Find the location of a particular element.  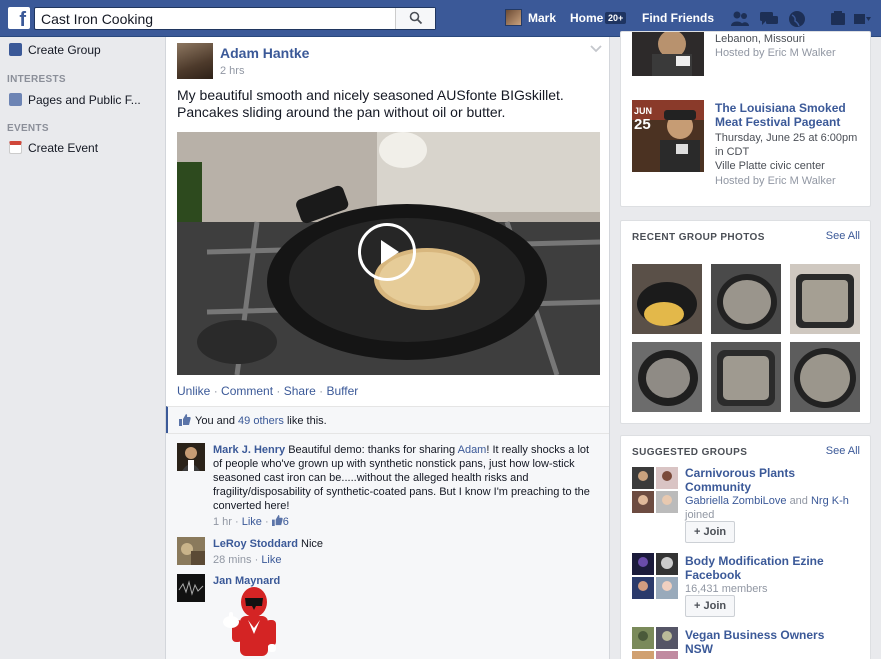

joined-label: joined is located at coordinates (700, 515).